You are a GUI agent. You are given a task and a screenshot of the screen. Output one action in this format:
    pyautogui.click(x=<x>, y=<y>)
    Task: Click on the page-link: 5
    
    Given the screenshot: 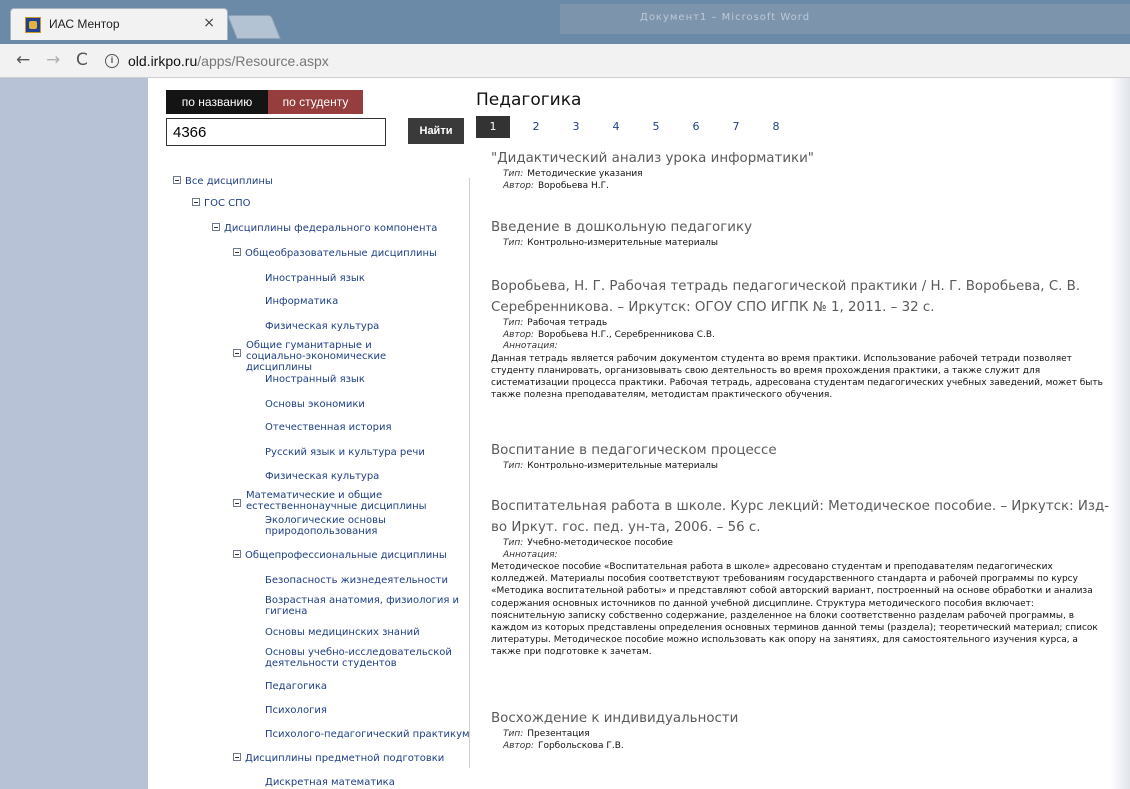 What is the action you would take?
    pyautogui.click(x=656, y=127)
    